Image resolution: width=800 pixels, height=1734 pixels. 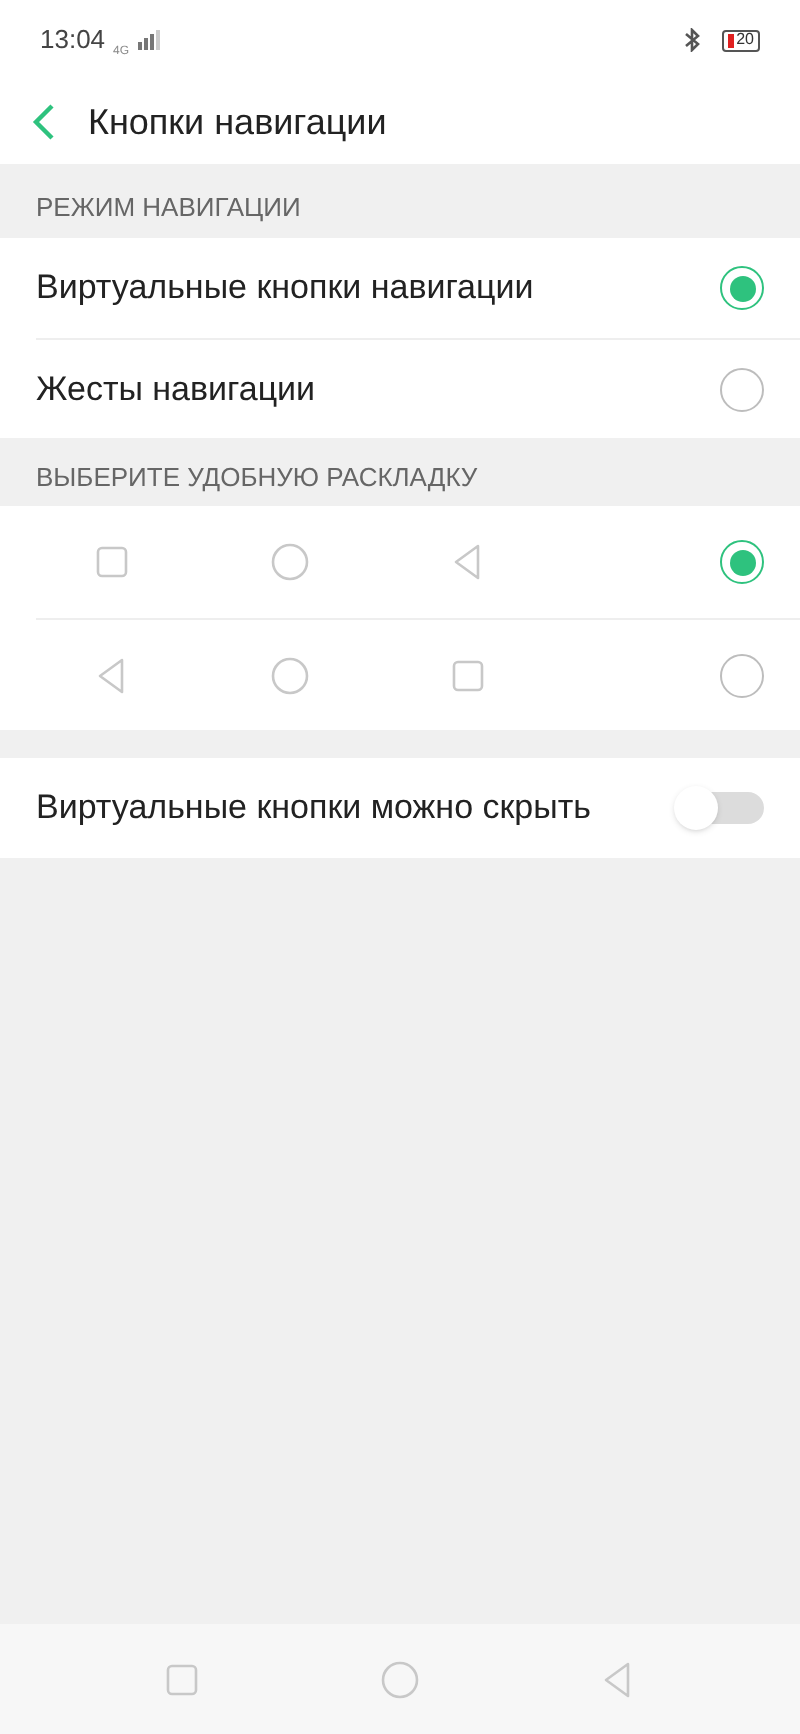 What do you see at coordinates (314, 808) in the screenshot?
I see `option-label: Виртуальные кнопки можно скрыть` at bounding box center [314, 808].